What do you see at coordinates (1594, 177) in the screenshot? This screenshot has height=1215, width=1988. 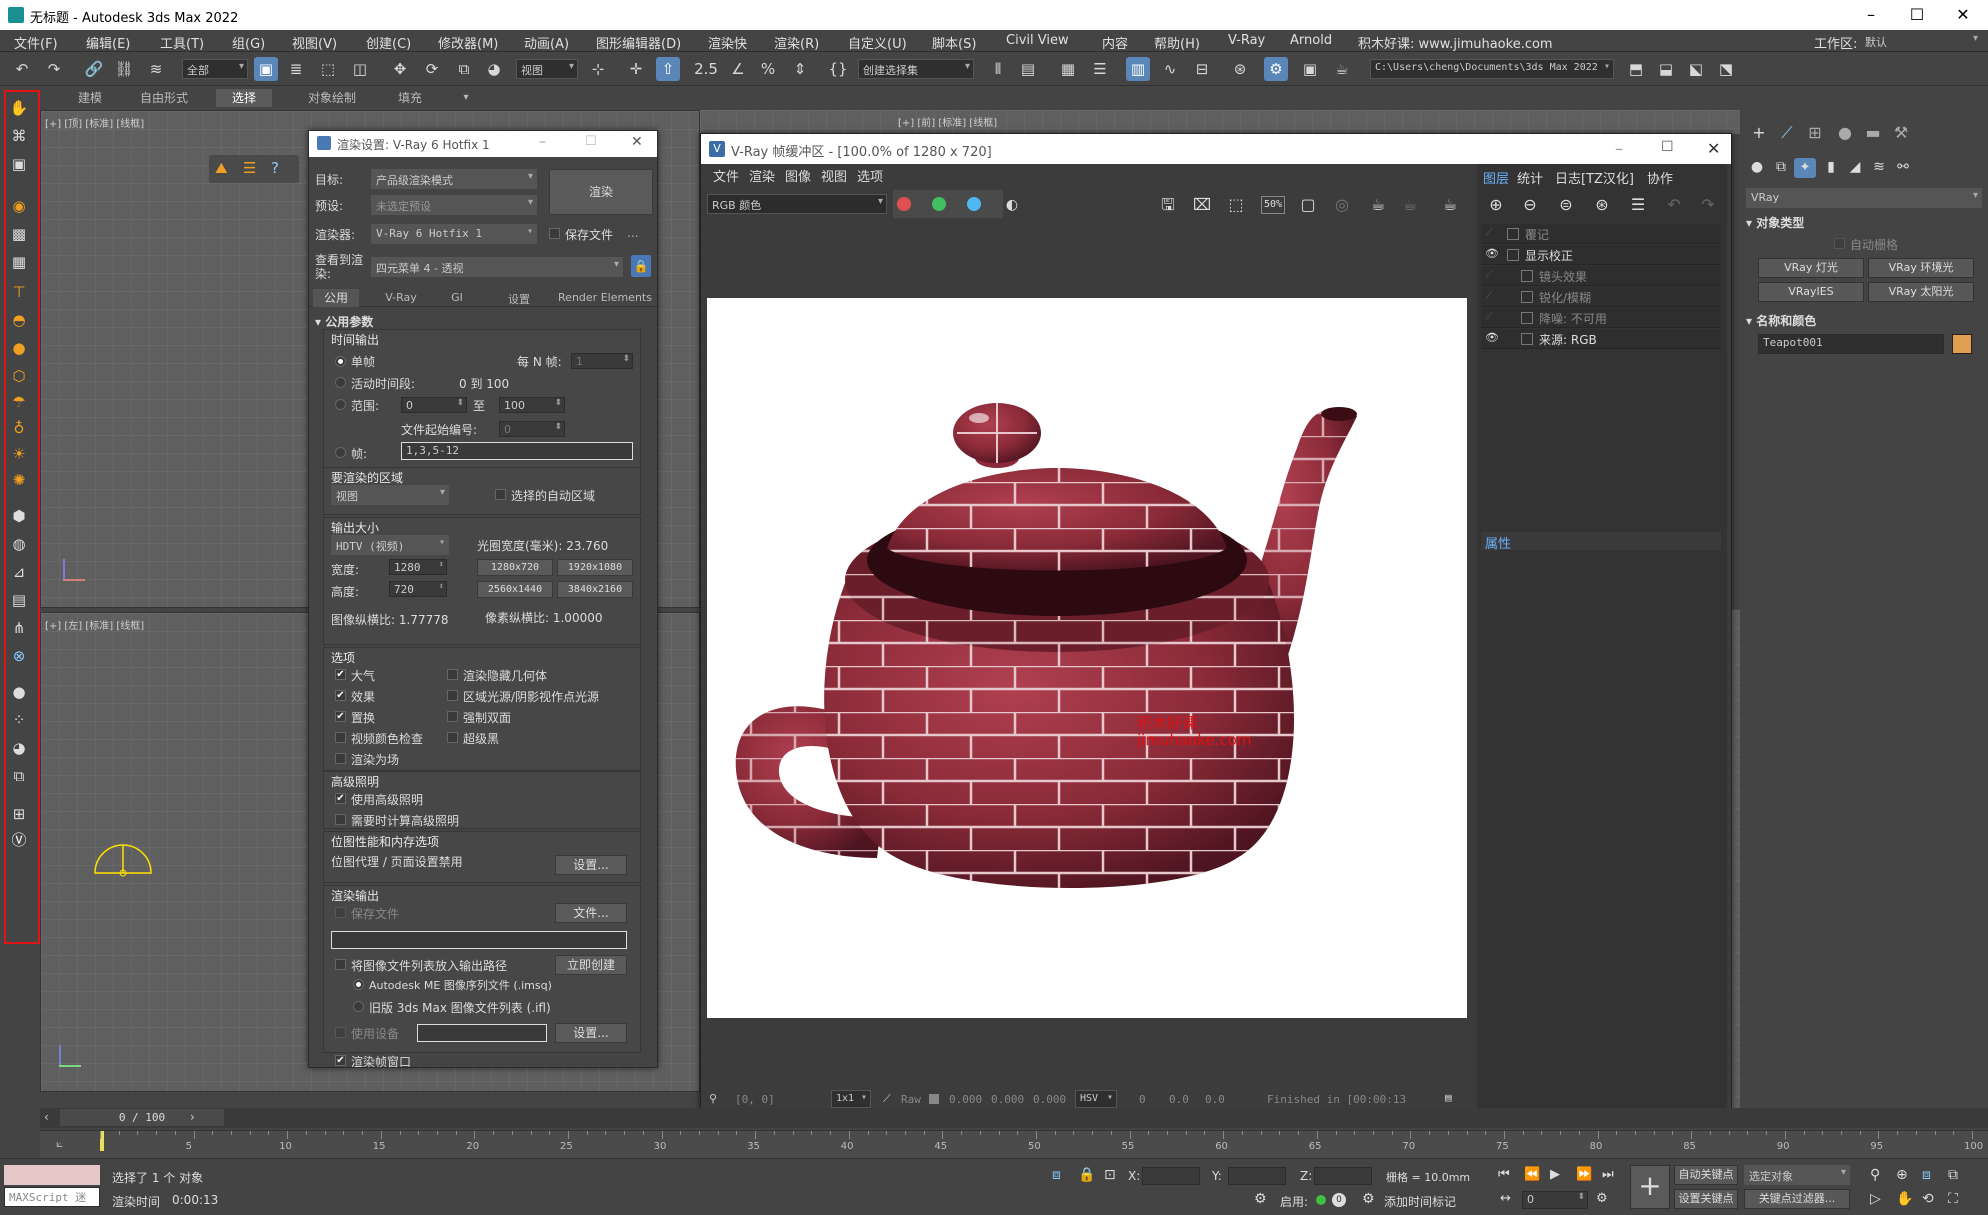 I see `tab-log: 日志[TZ汉化]` at bounding box center [1594, 177].